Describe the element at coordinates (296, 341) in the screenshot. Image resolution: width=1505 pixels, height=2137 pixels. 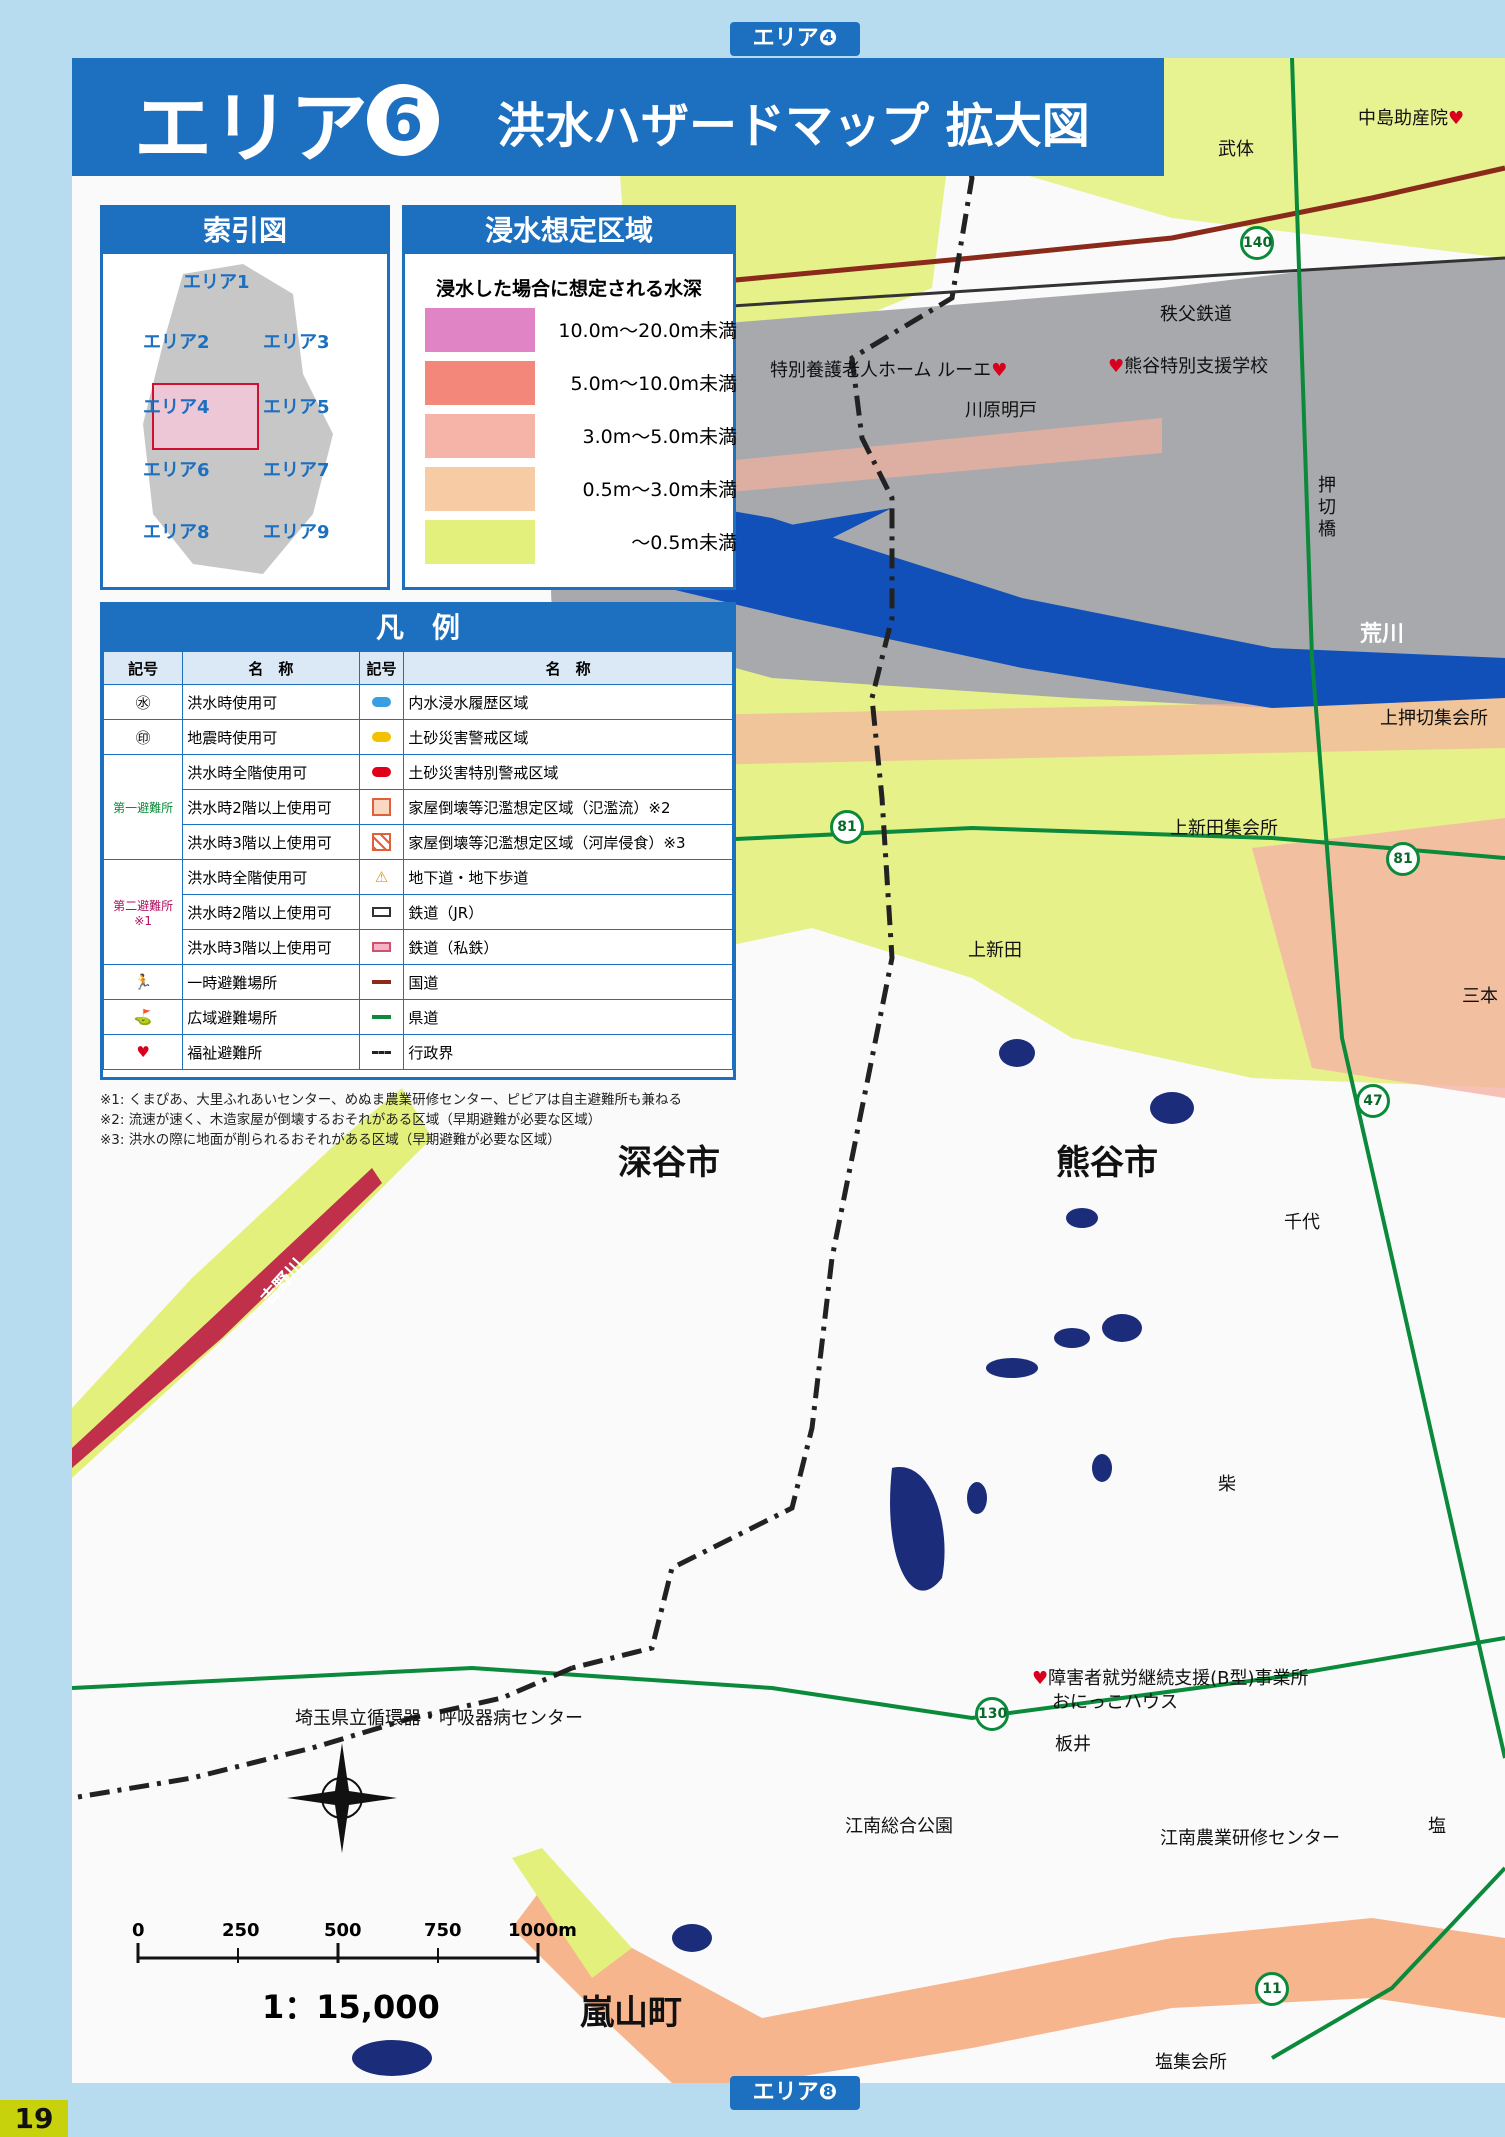
I see `index-cell-3: エリア3` at that location.